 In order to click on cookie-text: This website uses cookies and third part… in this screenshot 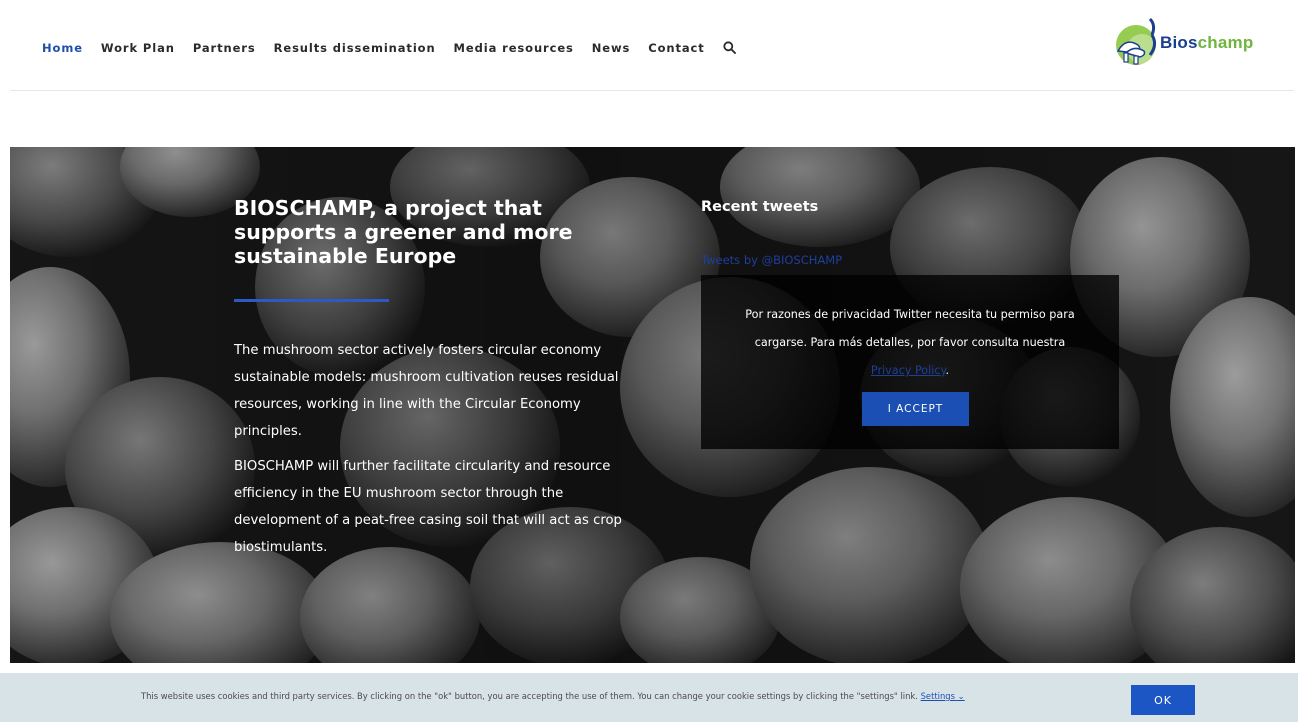, I will do `click(529, 696)`.